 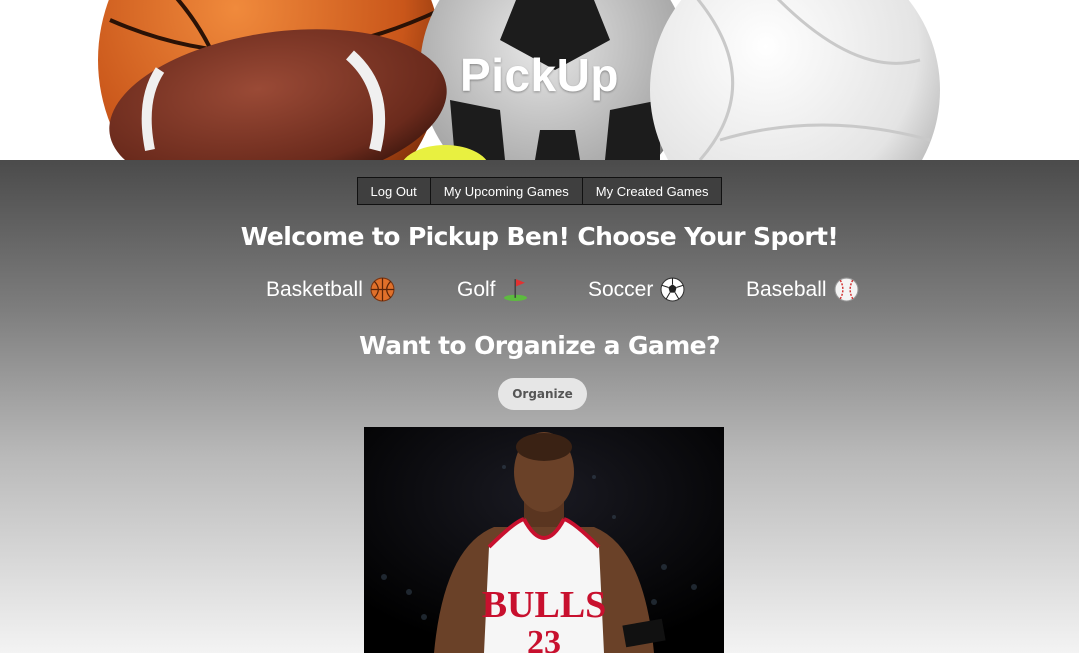 What do you see at coordinates (539, 345) in the screenshot?
I see `organize-heading: Want to Organize a Game?` at bounding box center [539, 345].